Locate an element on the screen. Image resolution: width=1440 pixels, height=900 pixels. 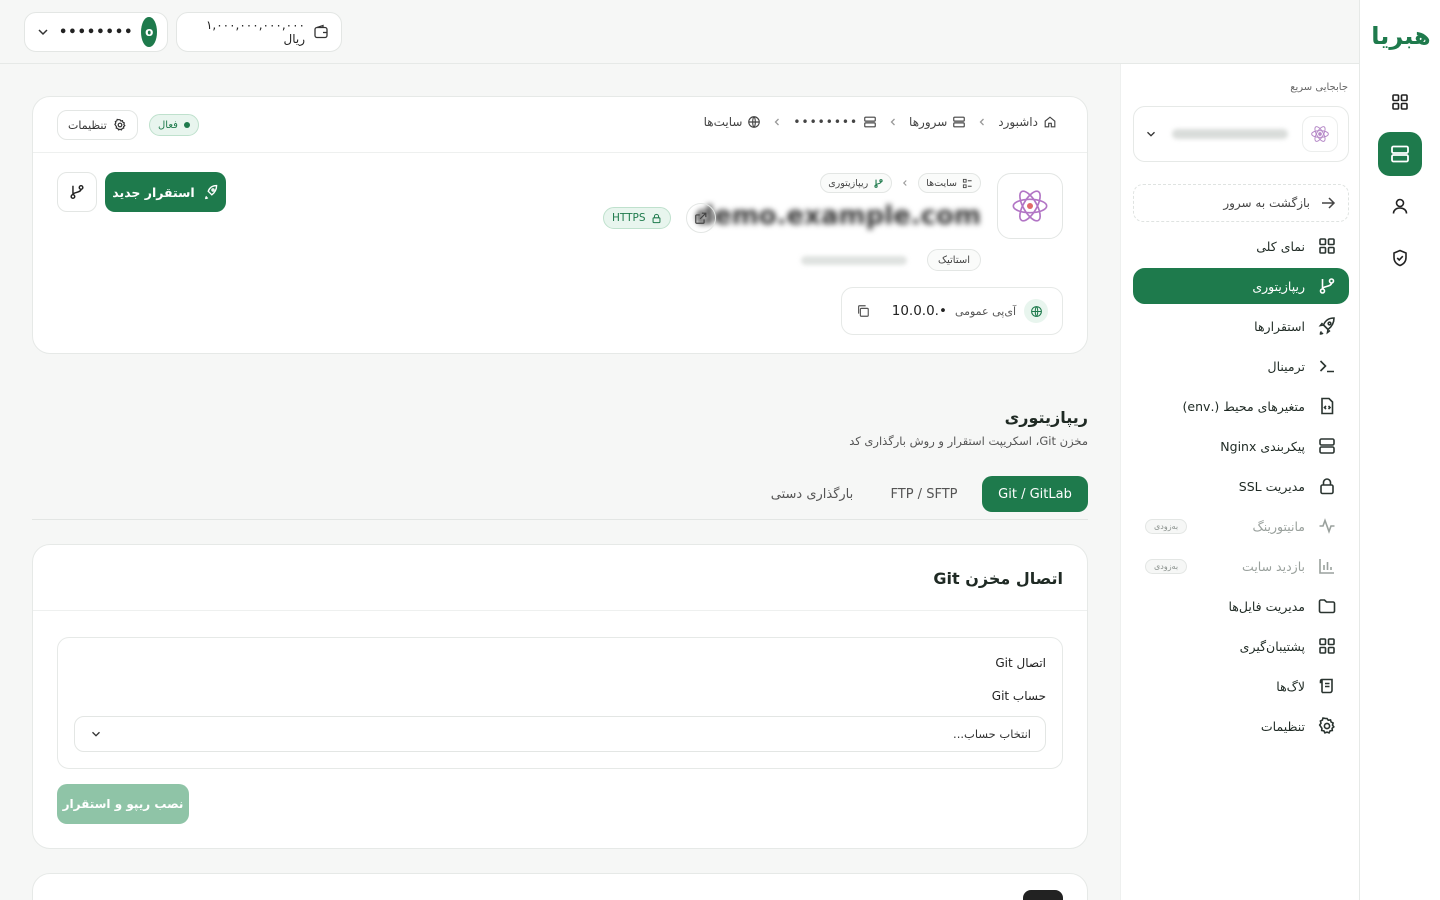
new-deploy-button: استقرار جدید is located at coordinates (165, 192).